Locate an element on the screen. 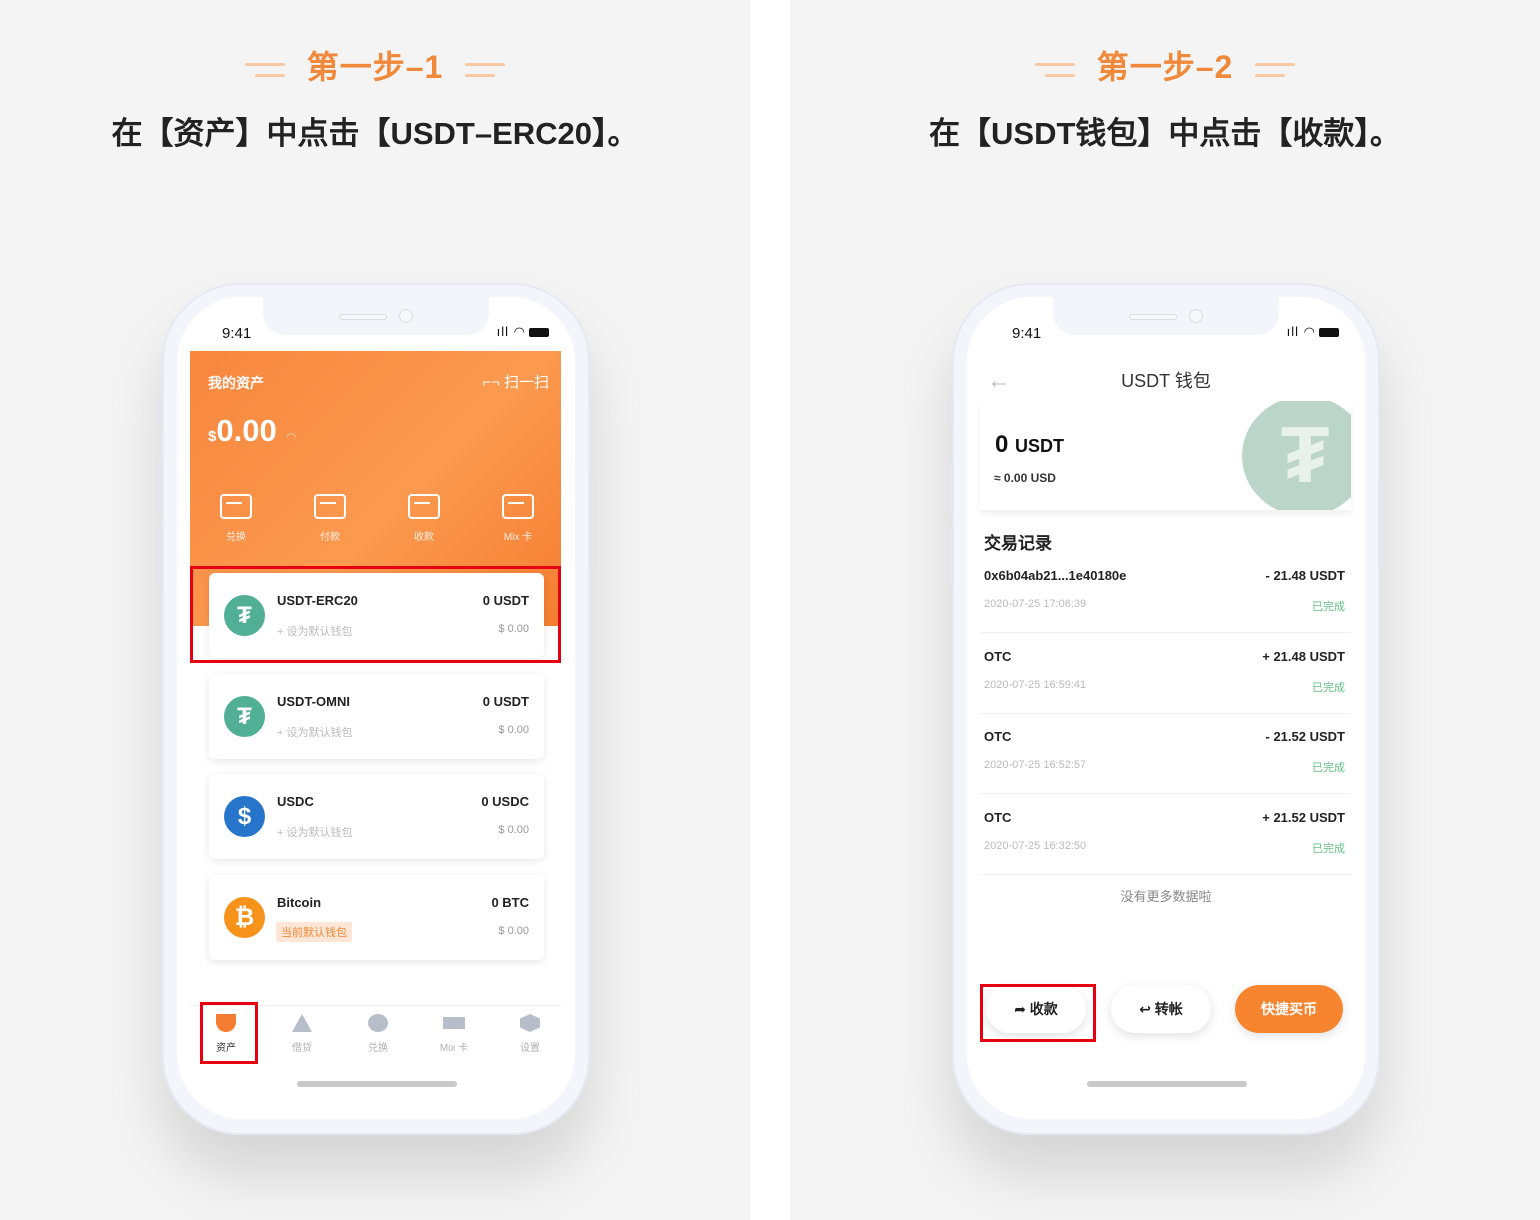 The height and width of the screenshot is (1220, 1540). balance-amount: 0.00 is located at coordinates (246, 430).